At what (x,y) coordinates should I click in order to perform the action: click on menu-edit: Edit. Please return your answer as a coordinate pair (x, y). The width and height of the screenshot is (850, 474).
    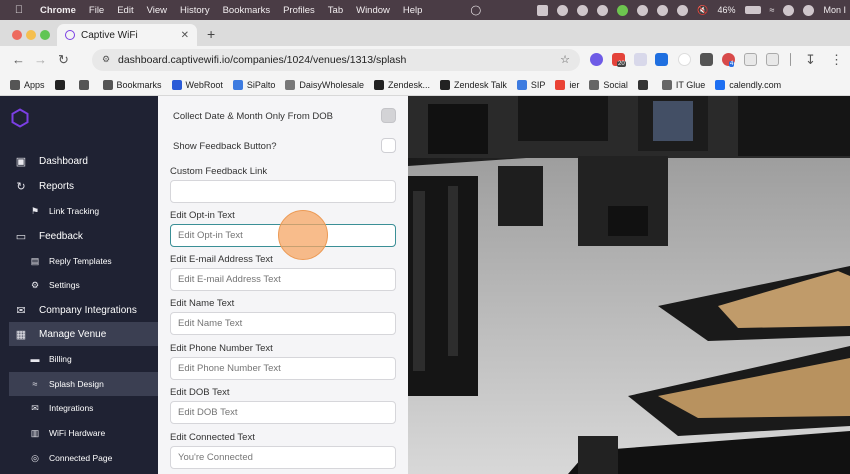
    Looking at the image, I should click on (125, 10).